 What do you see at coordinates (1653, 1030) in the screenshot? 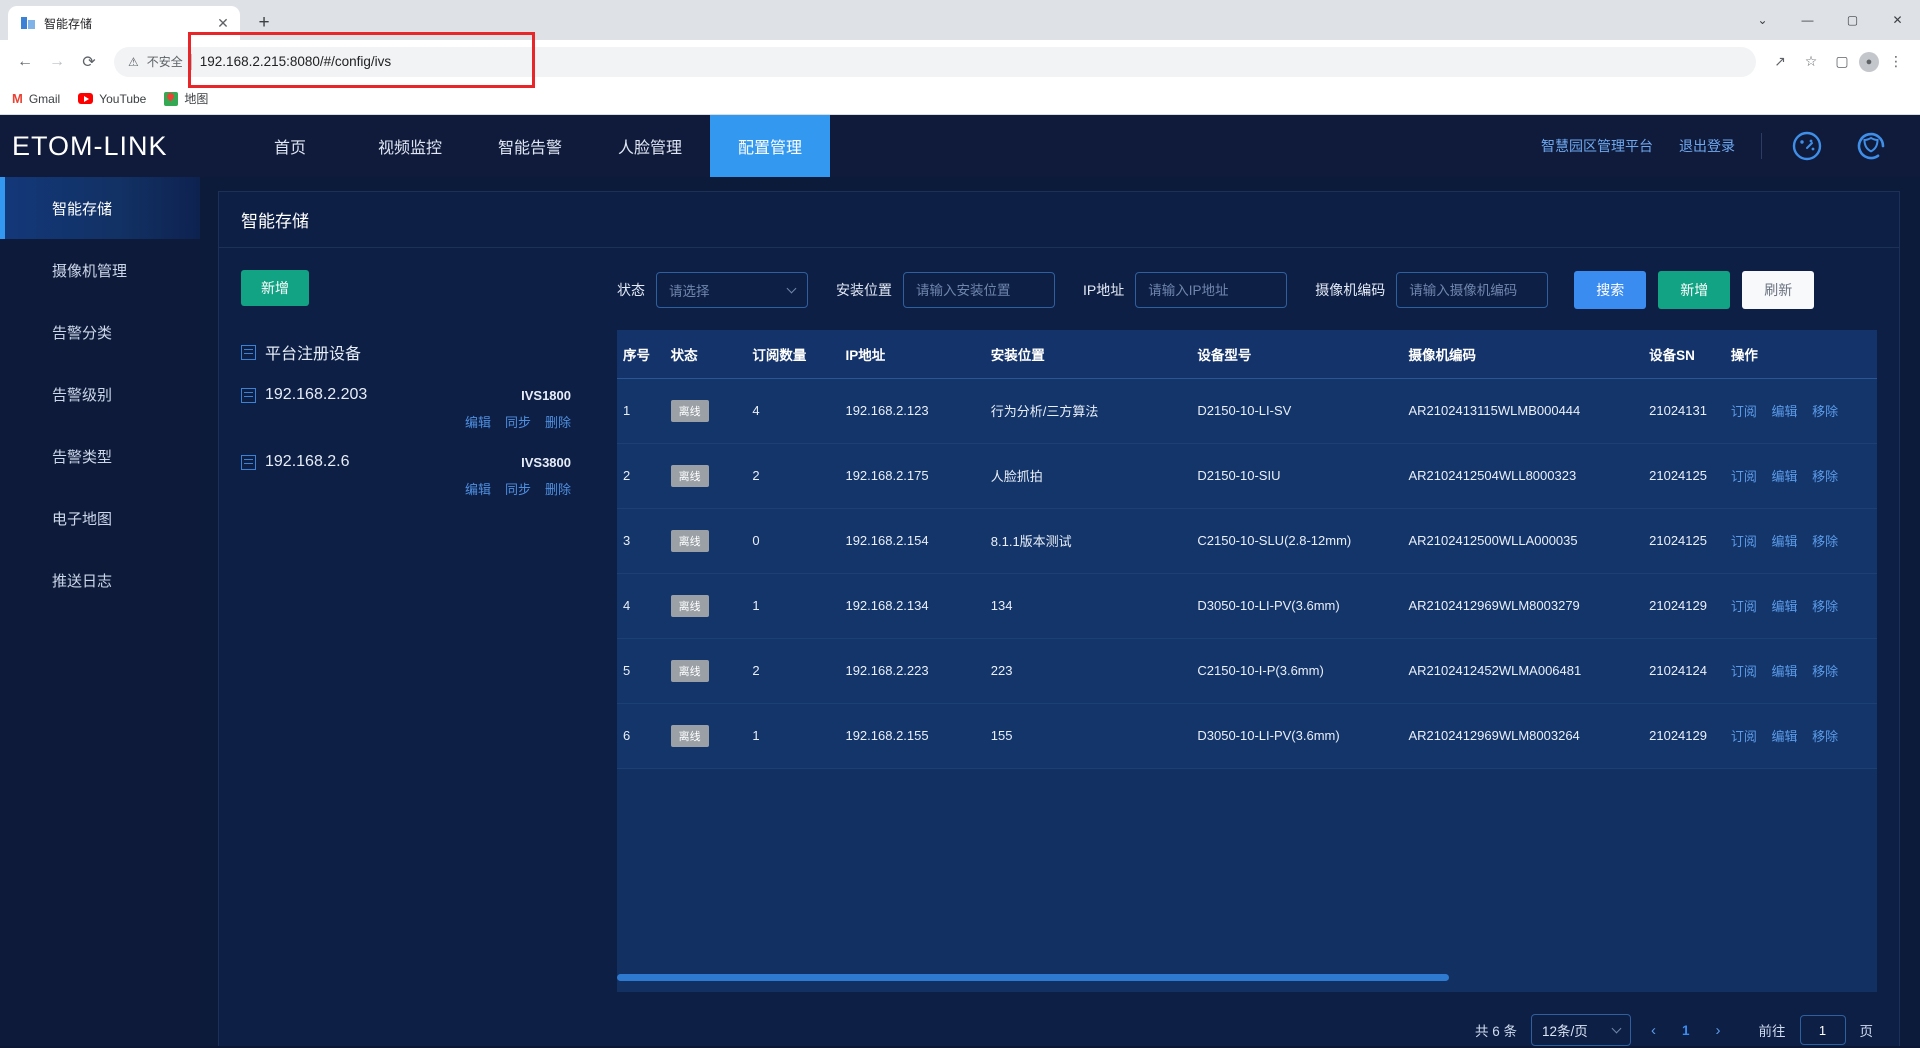
I see `prev-page-button: ‹` at bounding box center [1653, 1030].